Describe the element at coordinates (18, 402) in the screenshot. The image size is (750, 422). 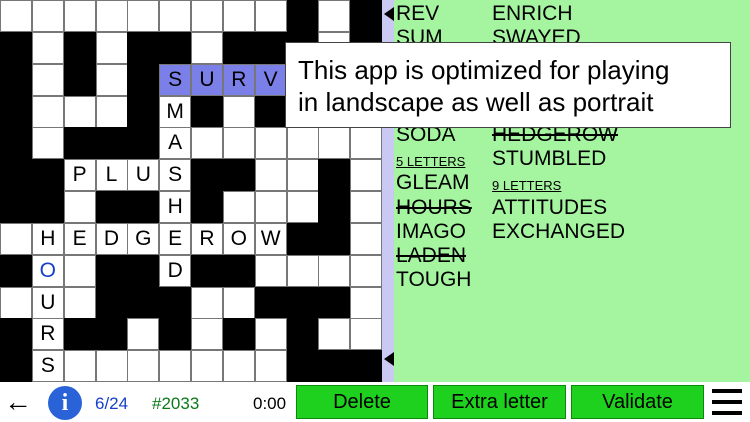
I see `back-arrow-icon: ←` at that location.